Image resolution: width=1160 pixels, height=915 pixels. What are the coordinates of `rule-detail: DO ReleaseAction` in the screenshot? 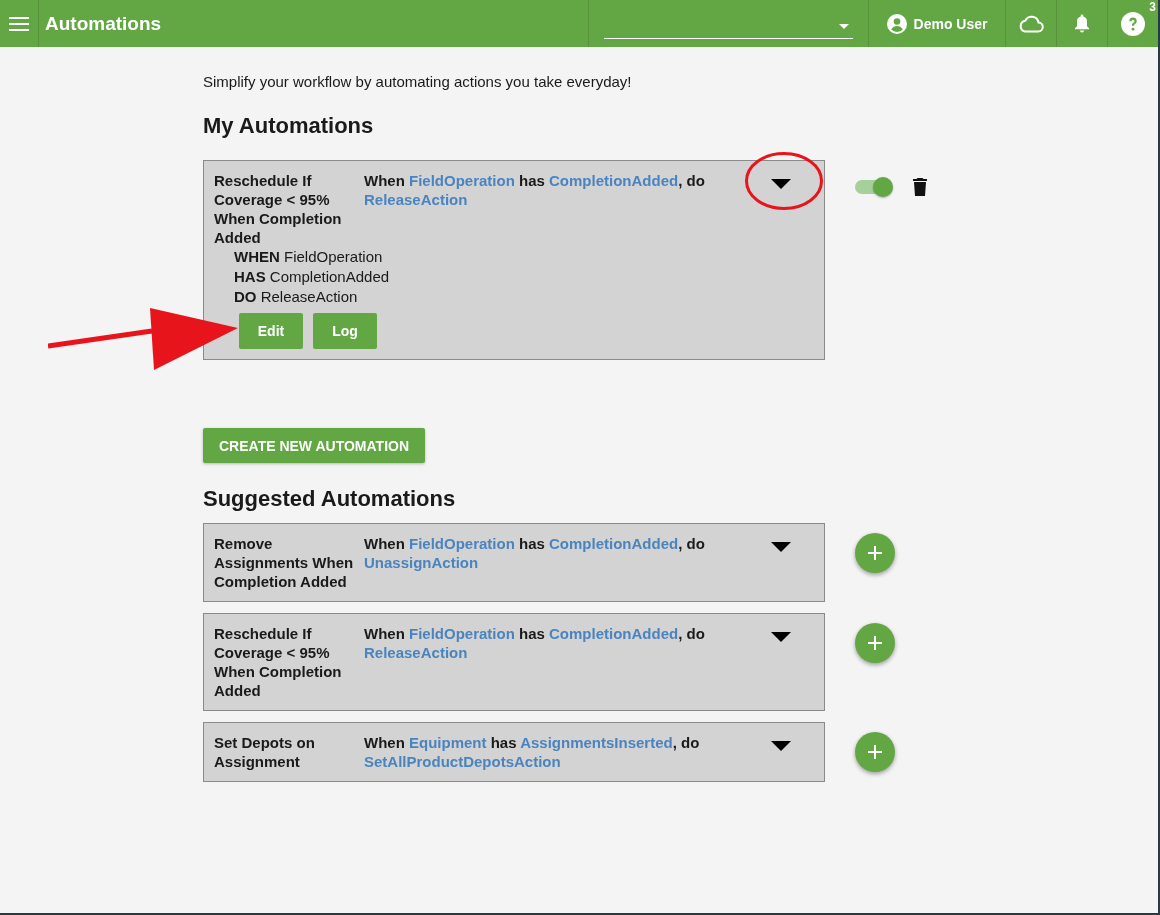 It's located at (296, 297).